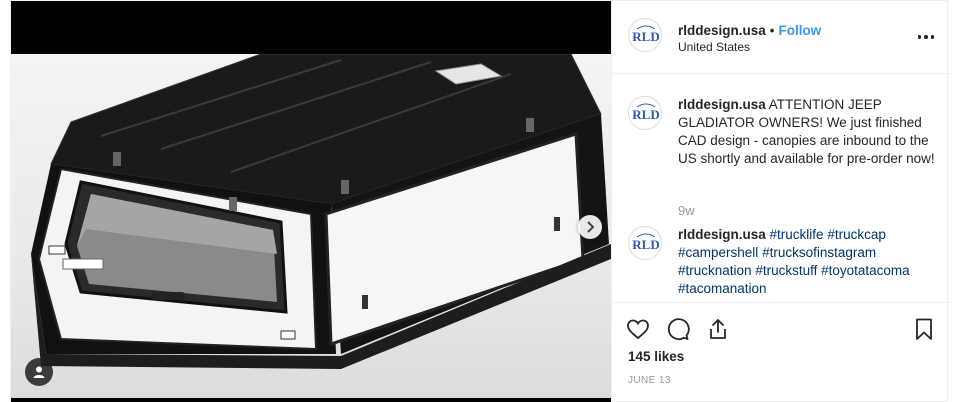 This screenshot has width=956, height=402. Describe the element at coordinates (718, 252) in the screenshot. I see `hashtag-link: #campershell` at that location.